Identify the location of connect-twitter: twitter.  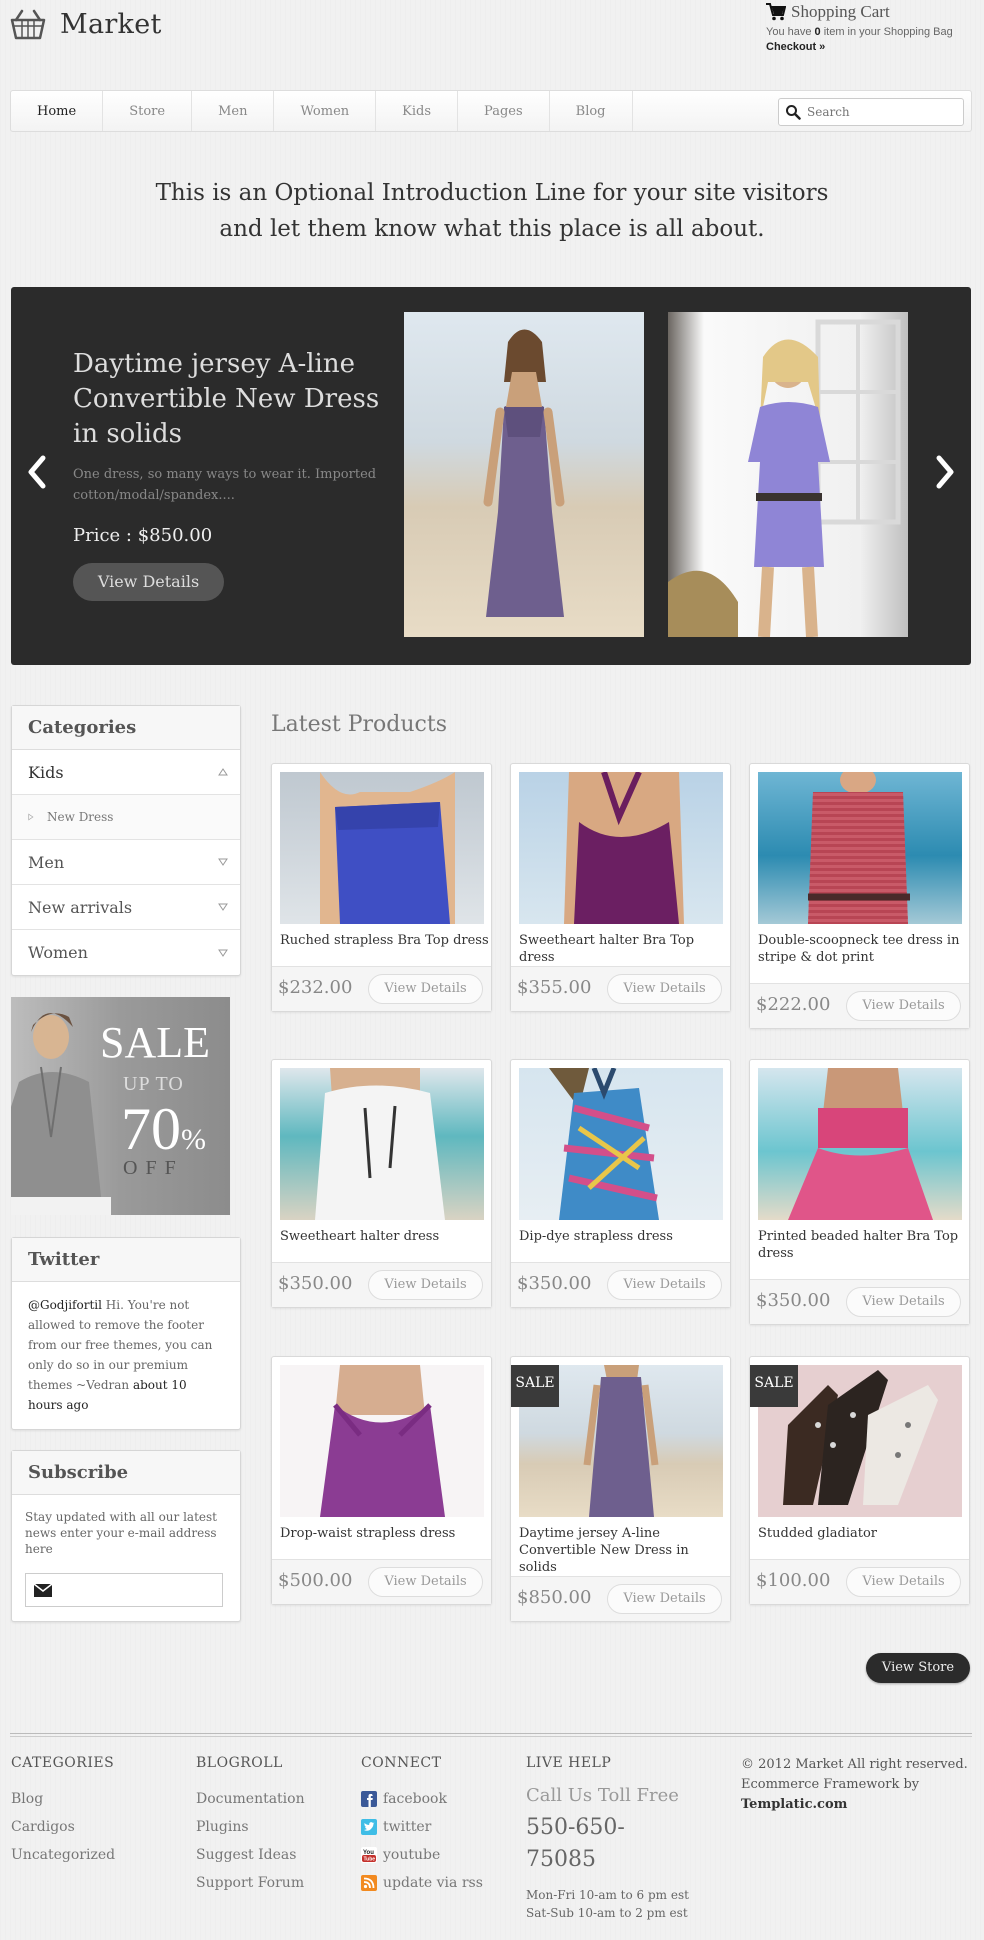
(422, 1827).